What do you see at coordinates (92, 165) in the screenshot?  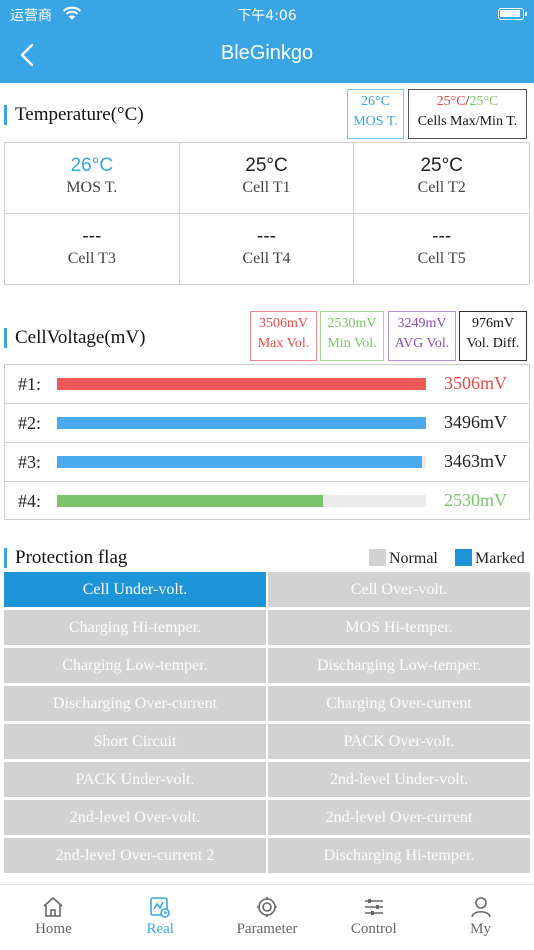 I see `temp-value: 26°C` at bounding box center [92, 165].